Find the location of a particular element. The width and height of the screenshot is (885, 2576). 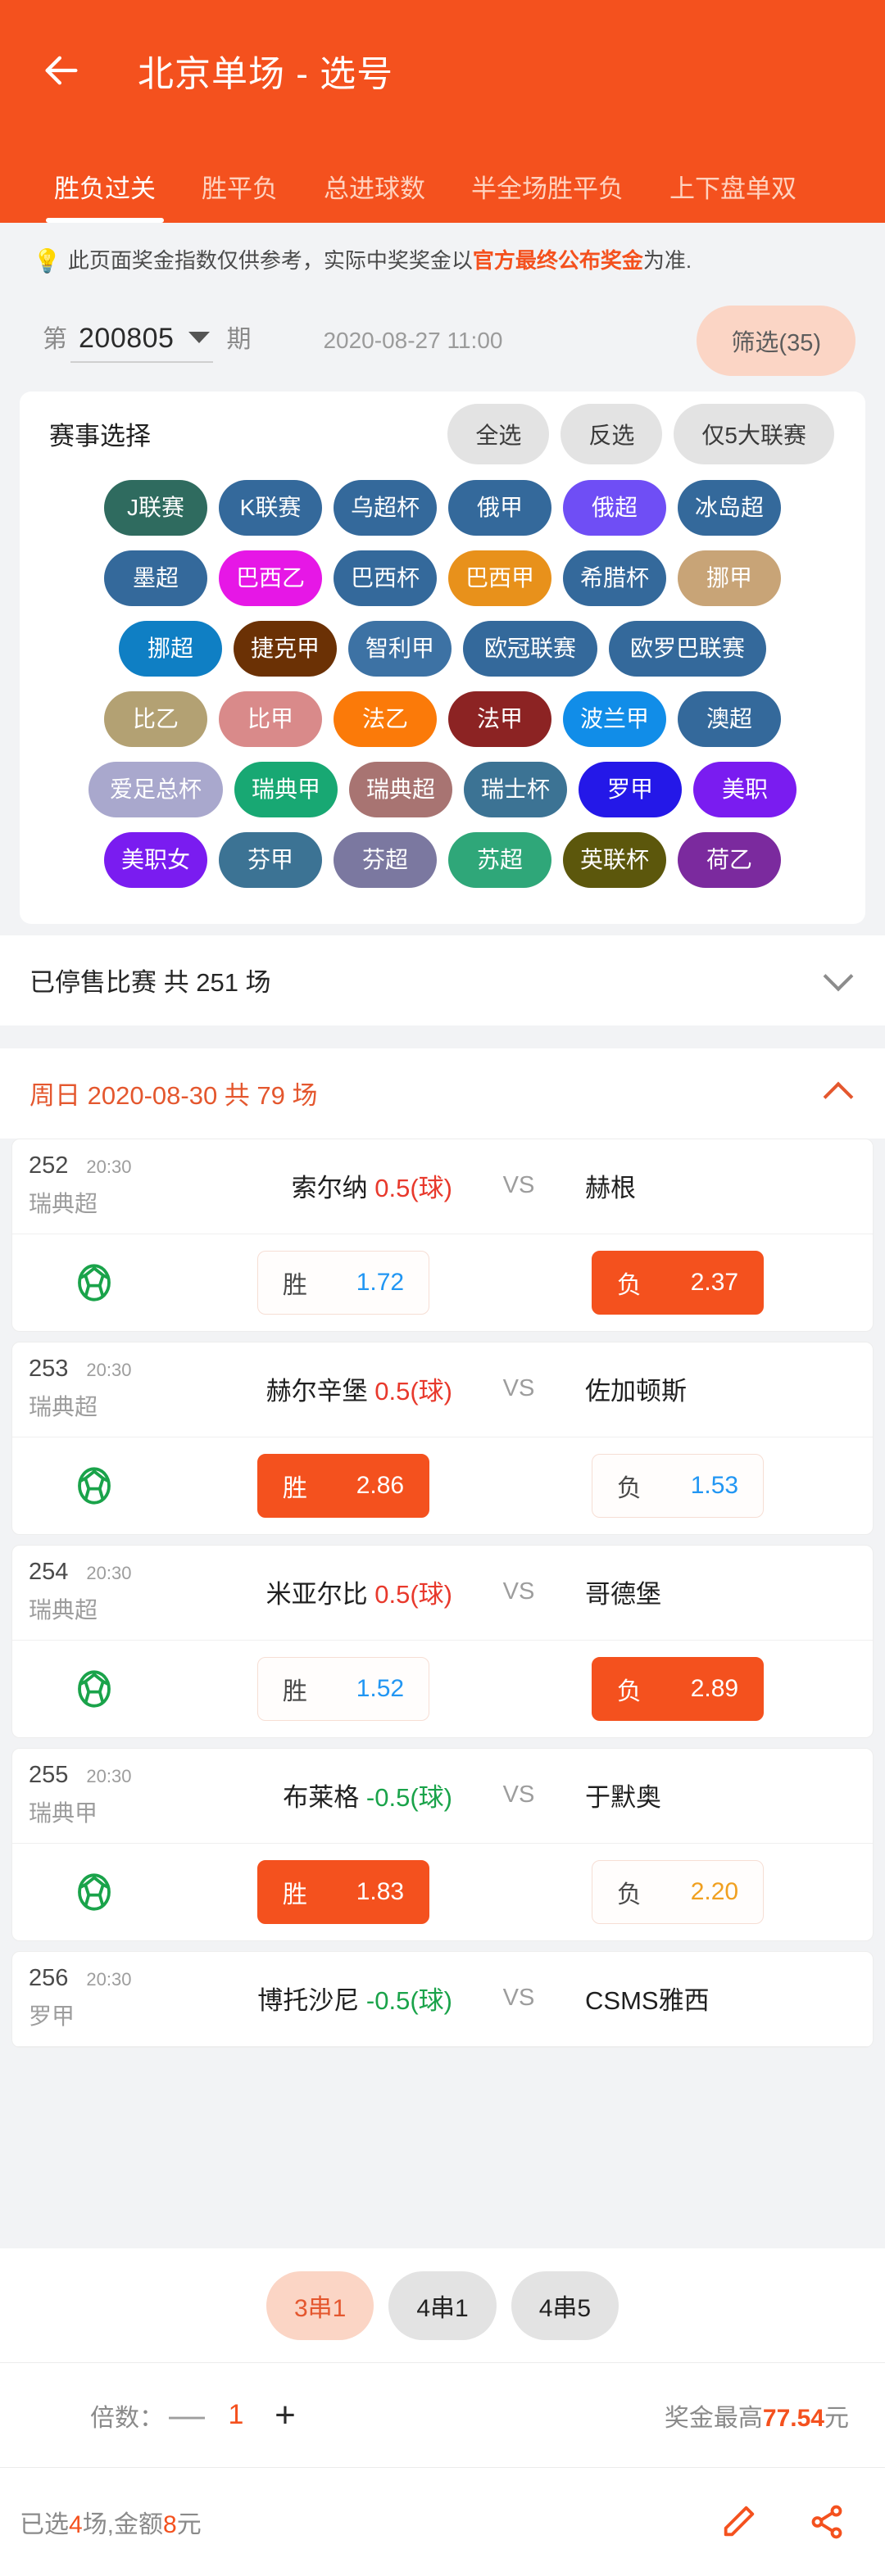

max-prize-prefix: 奖金最高 is located at coordinates (713, 2418).